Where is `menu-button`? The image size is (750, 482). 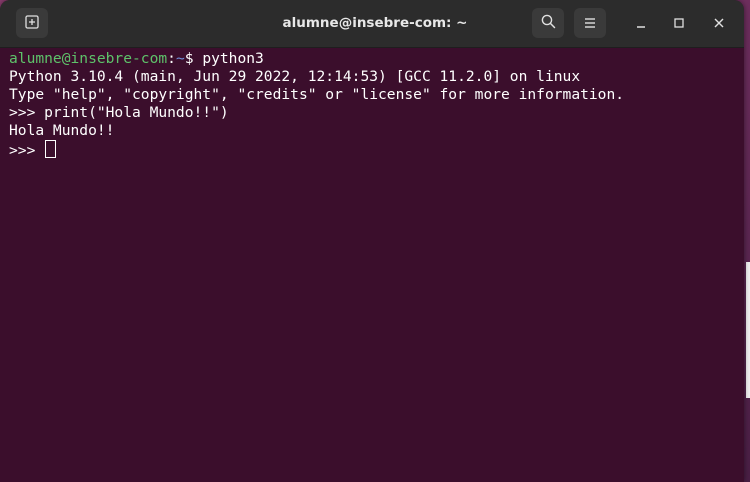 menu-button is located at coordinates (590, 23).